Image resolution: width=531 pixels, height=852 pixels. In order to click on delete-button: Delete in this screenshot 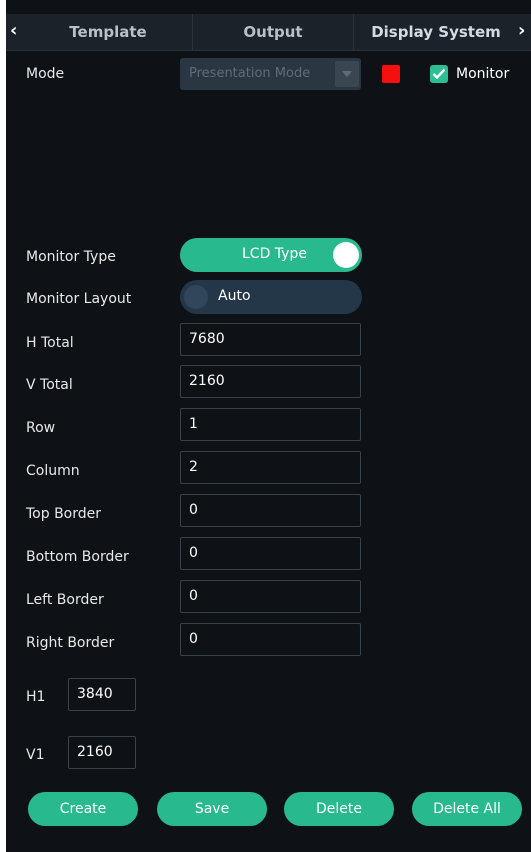, I will do `click(339, 809)`.